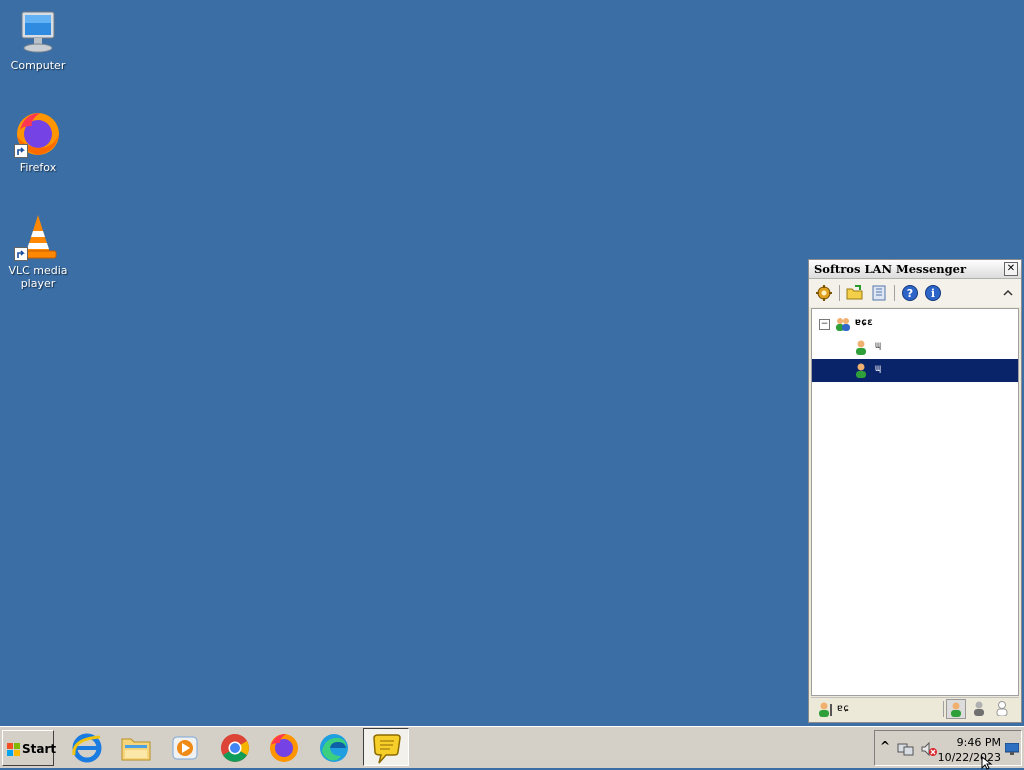 The width and height of the screenshot is (1024, 770). I want to click on about-button: i, so click(933, 293).